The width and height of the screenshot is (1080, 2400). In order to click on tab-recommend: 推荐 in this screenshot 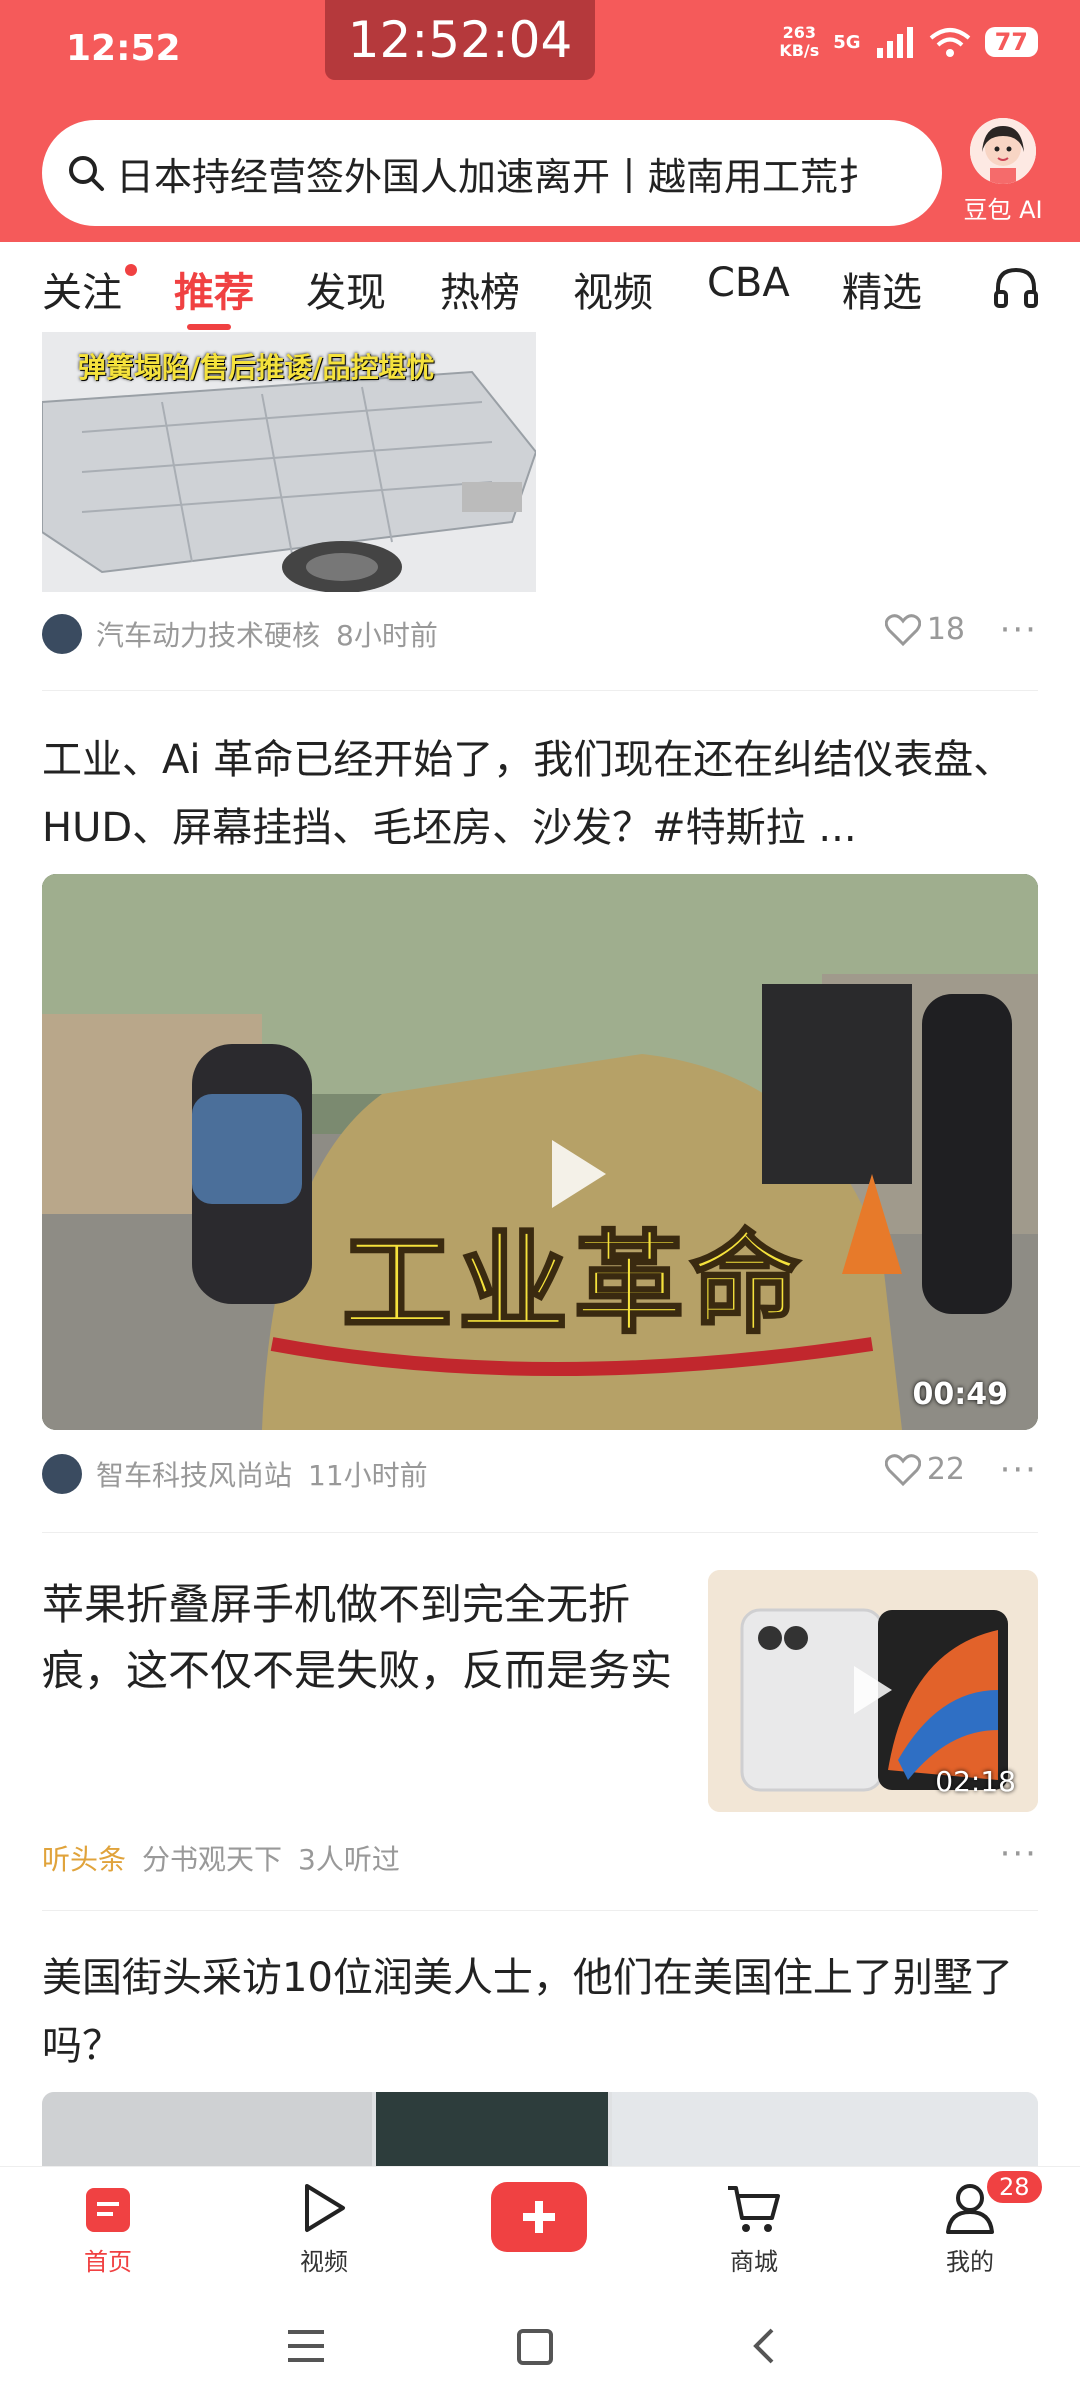, I will do `click(214, 289)`.